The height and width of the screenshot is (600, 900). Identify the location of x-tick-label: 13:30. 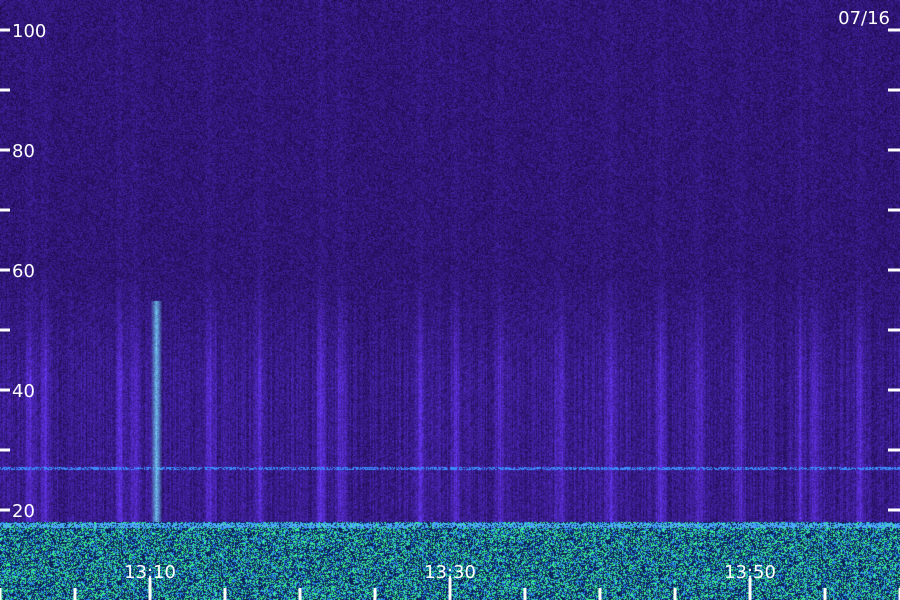
(450, 572).